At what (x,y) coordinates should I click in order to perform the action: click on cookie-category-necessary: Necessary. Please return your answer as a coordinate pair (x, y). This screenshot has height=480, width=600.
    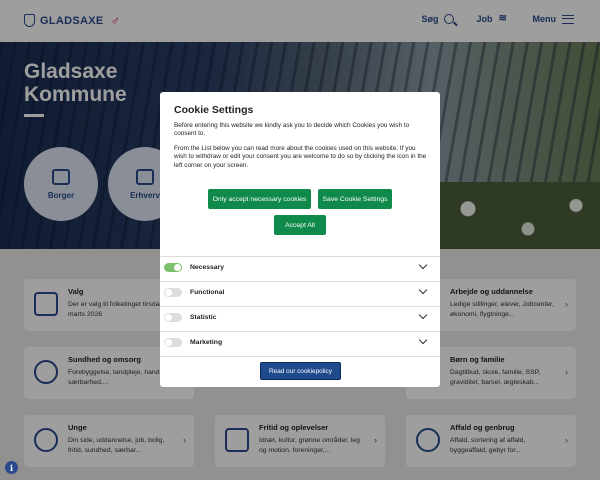
    Looking at the image, I should click on (300, 269).